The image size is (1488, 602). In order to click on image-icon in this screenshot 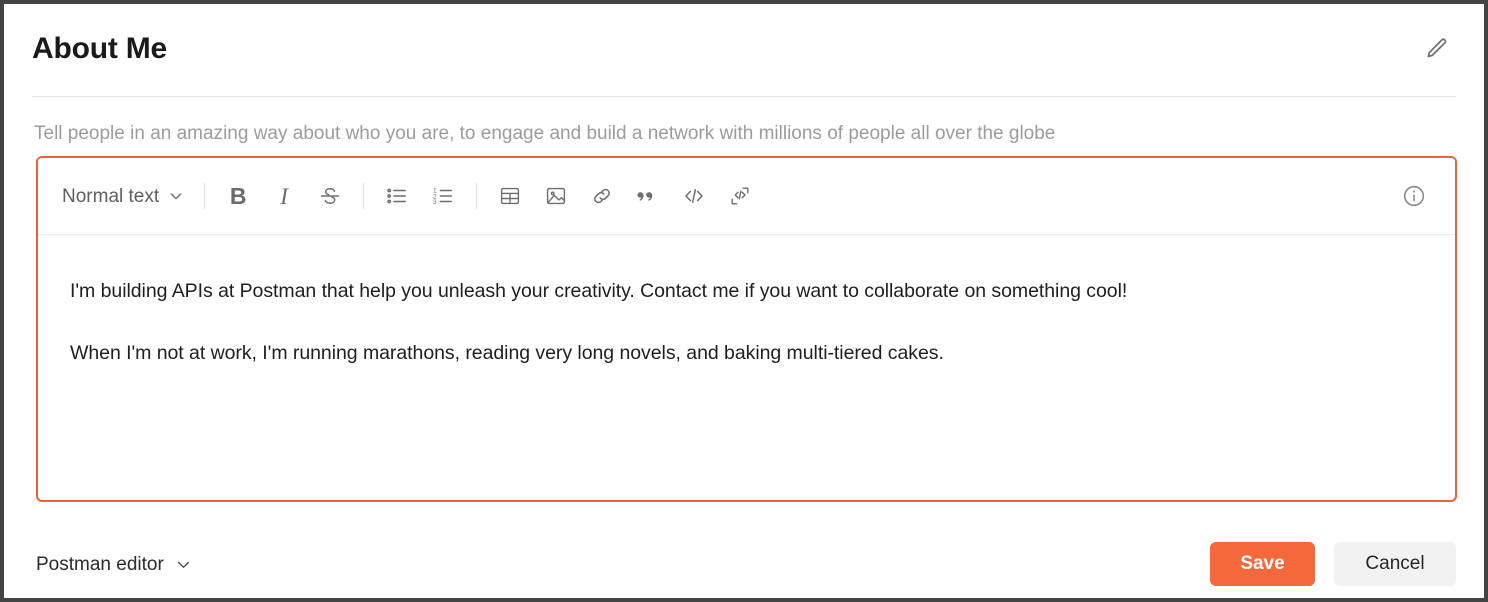, I will do `click(556, 196)`.